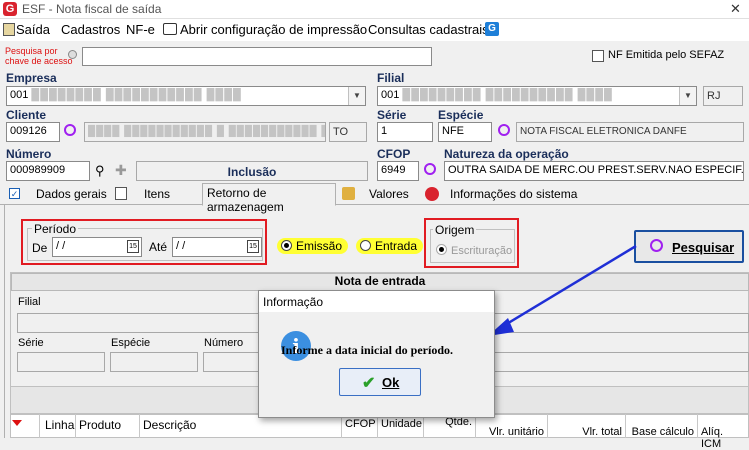 The height and width of the screenshot is (450, 749). I want to click on cfop-field: 6949, so click(398, 171).